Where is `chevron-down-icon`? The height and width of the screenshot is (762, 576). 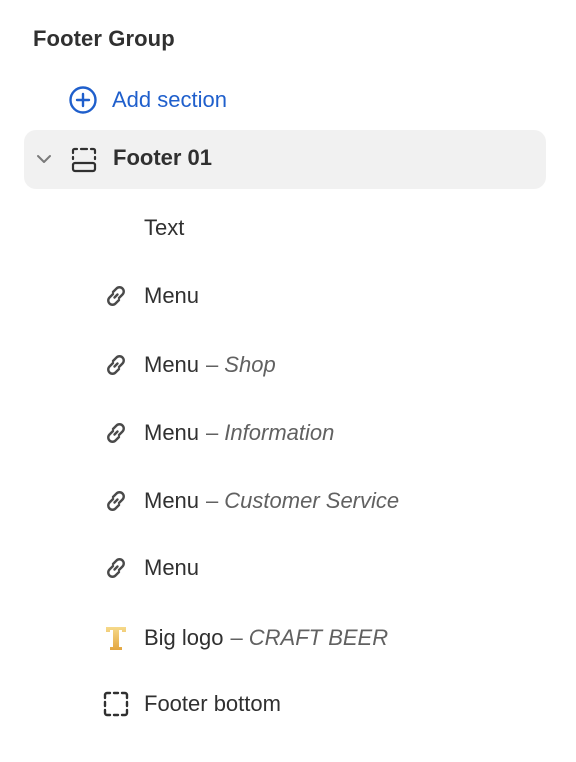 chevron-down-icon is located at coordinates (44, 161).